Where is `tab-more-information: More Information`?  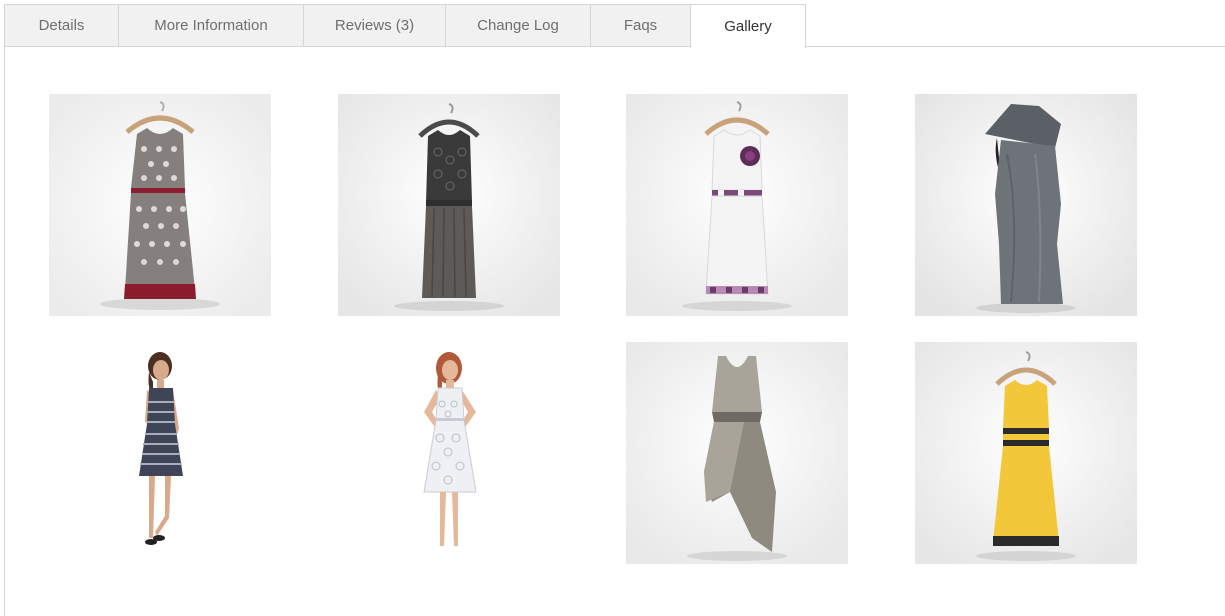 tab-more-information: More Information is located at coordinates (210, 25).